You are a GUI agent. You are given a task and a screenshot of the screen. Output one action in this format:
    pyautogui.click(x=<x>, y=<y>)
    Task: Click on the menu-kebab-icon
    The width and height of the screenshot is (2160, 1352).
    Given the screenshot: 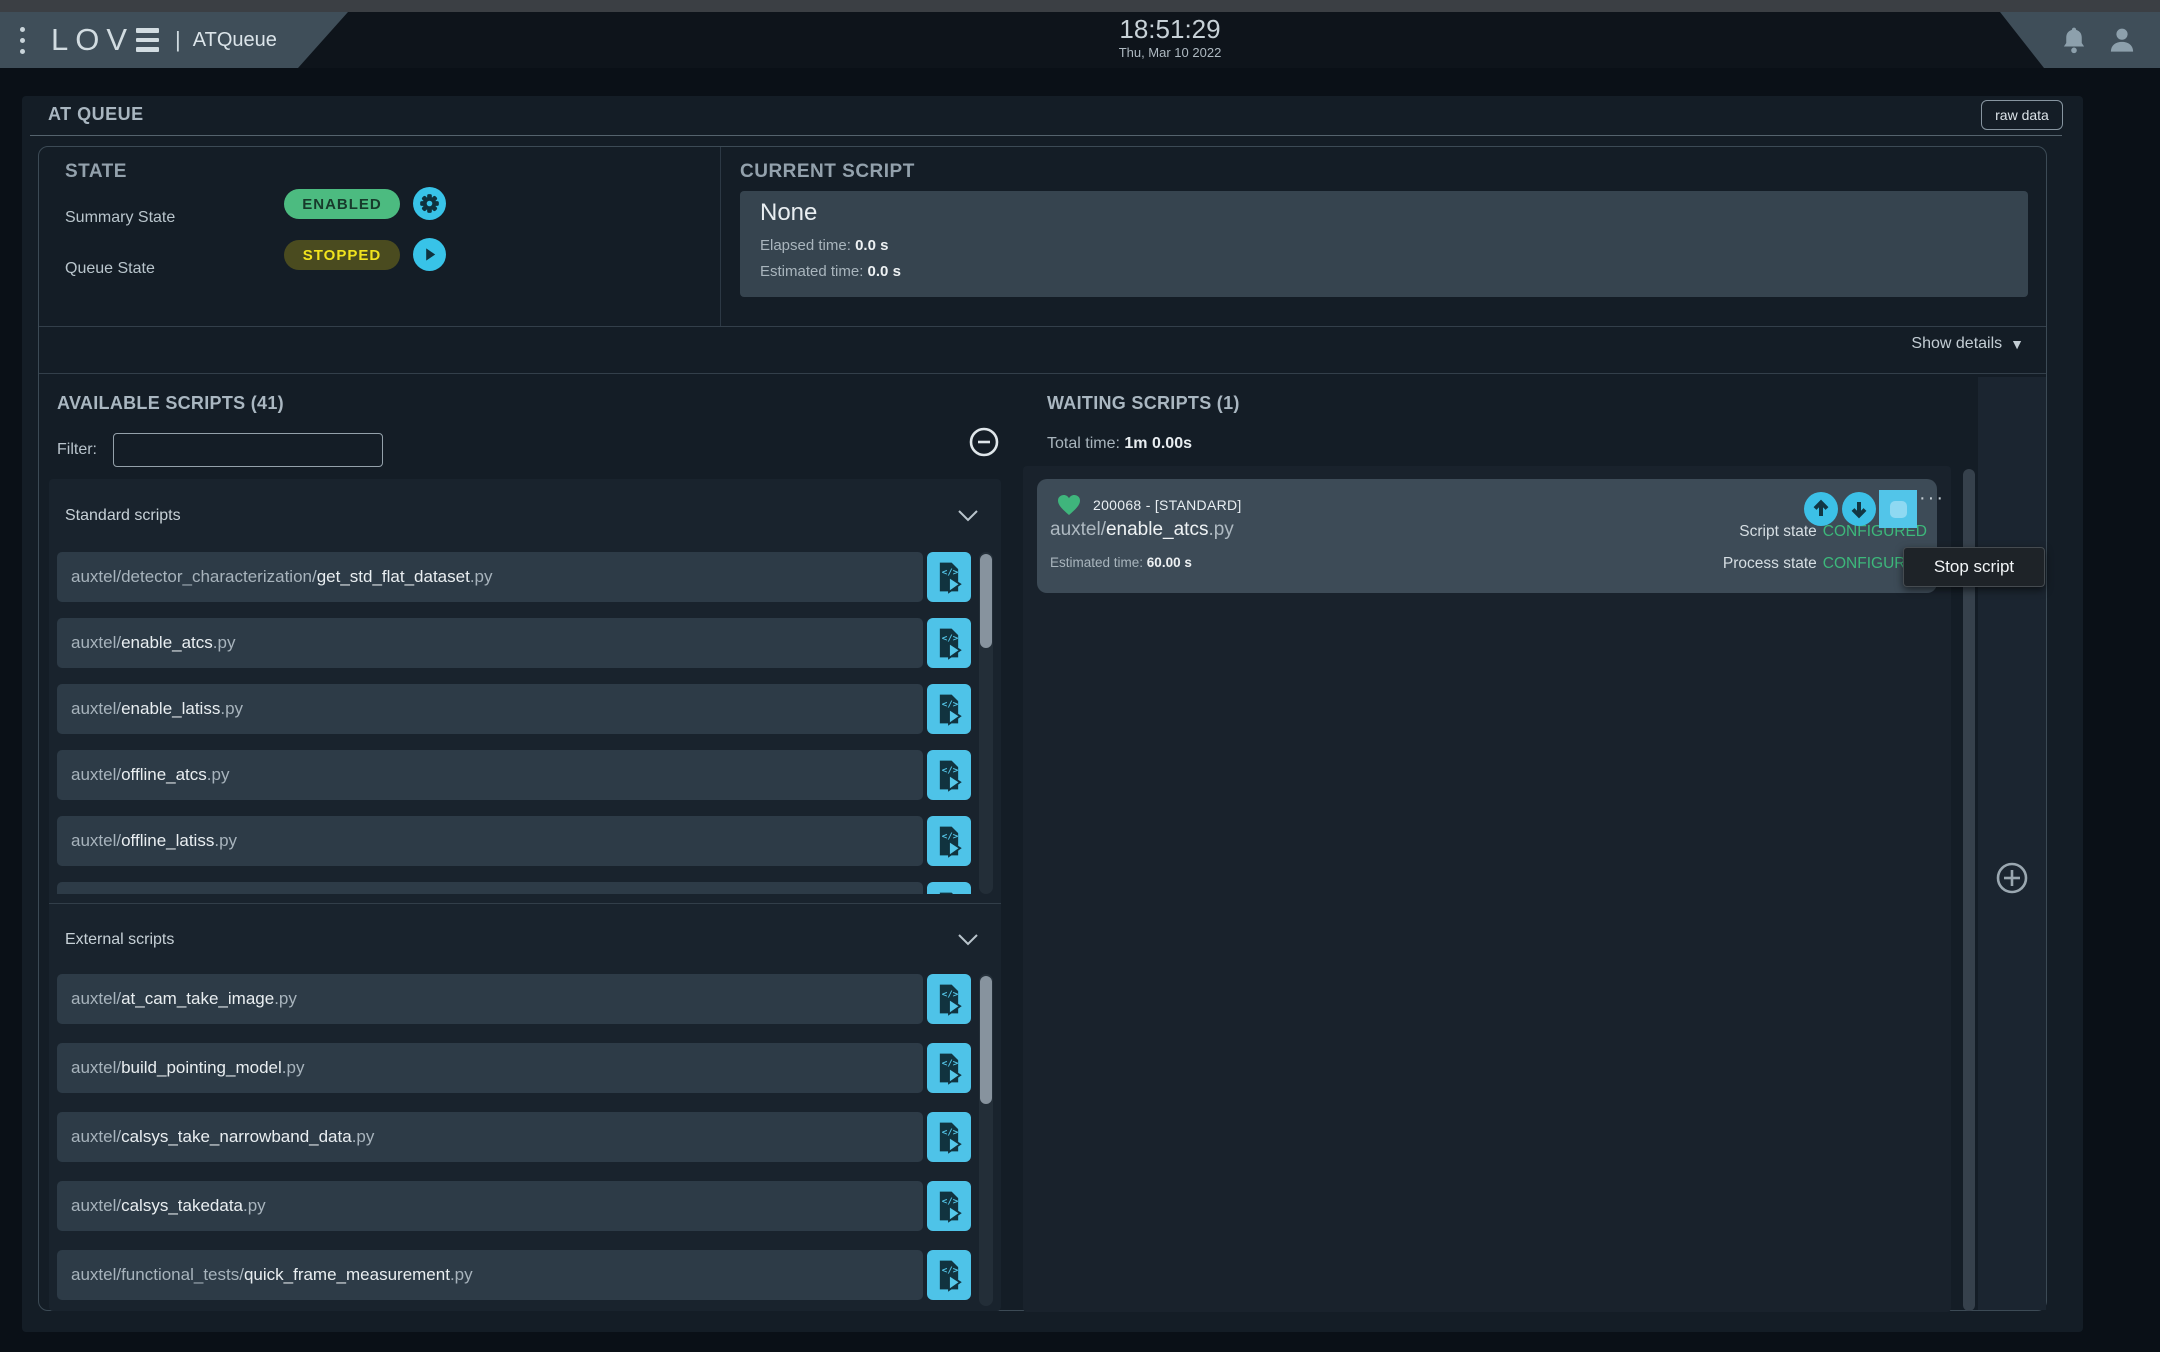 What is the action you would take?
    pyautogui.click(x=22, y=40)
    